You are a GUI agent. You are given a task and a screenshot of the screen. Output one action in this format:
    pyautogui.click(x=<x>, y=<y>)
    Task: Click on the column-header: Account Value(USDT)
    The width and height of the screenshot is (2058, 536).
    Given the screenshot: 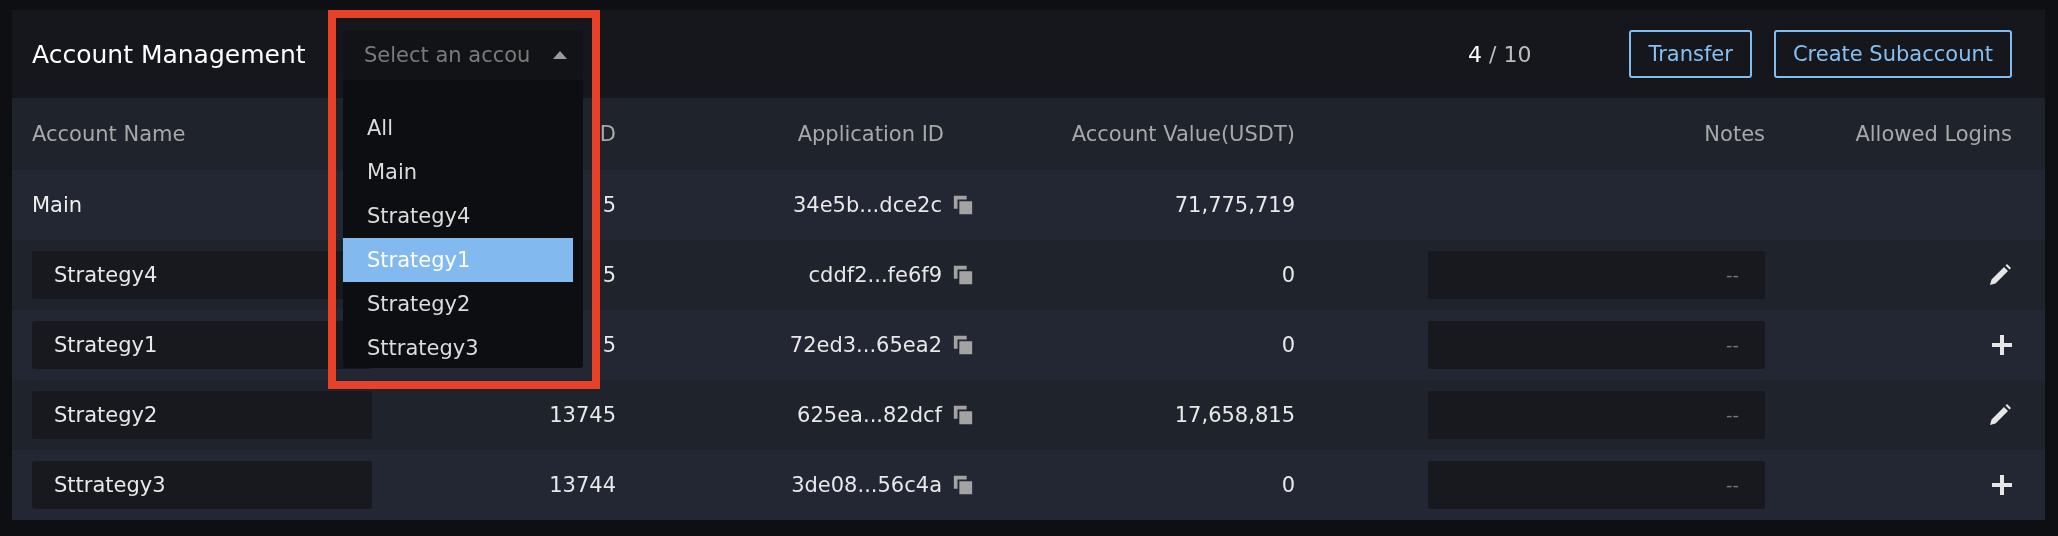 What is the action you would take?
    pyautogui.click(x=1182, y=134)
    